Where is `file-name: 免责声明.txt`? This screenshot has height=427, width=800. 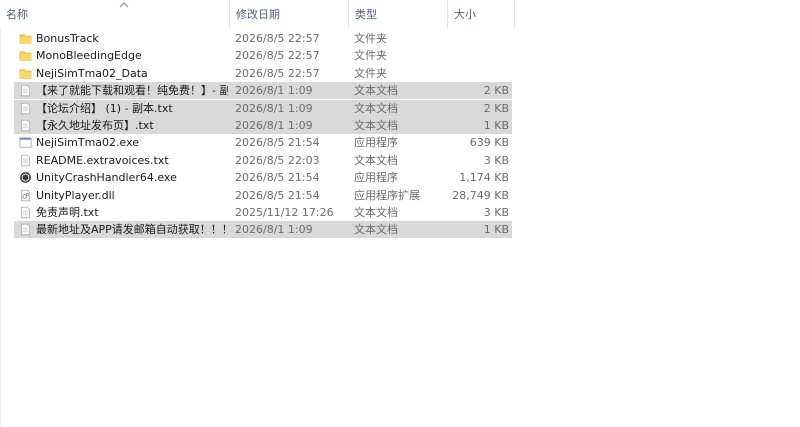
file-name: 免责声明.txt is located at coordinates (67, 212).